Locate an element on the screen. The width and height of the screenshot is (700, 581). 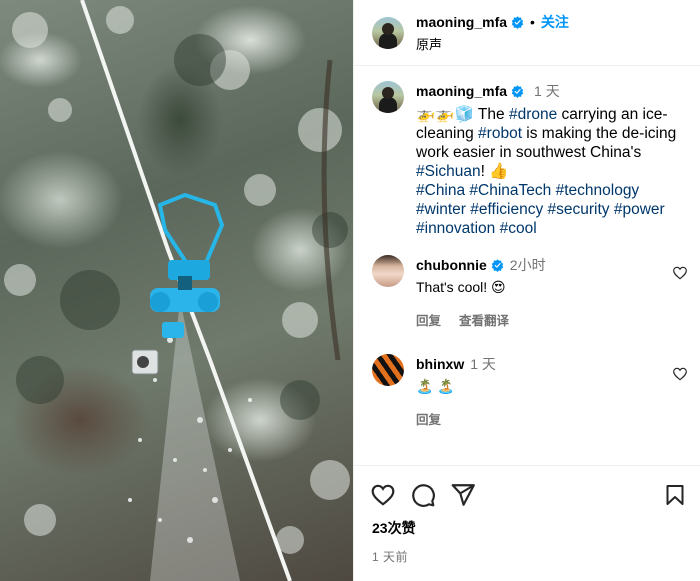
likes-count: 23次赞 is located at coordinates (527, 523).